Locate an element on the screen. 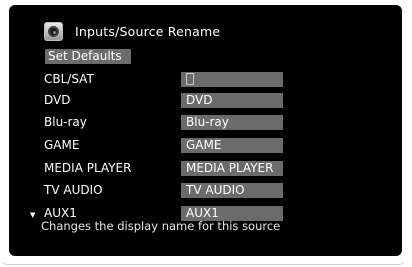 This screenshot has width=412, height=267. rename-row-media-player: MEDIA PLAYER MEDIA PLAYER is located at coordinates (196, 168).